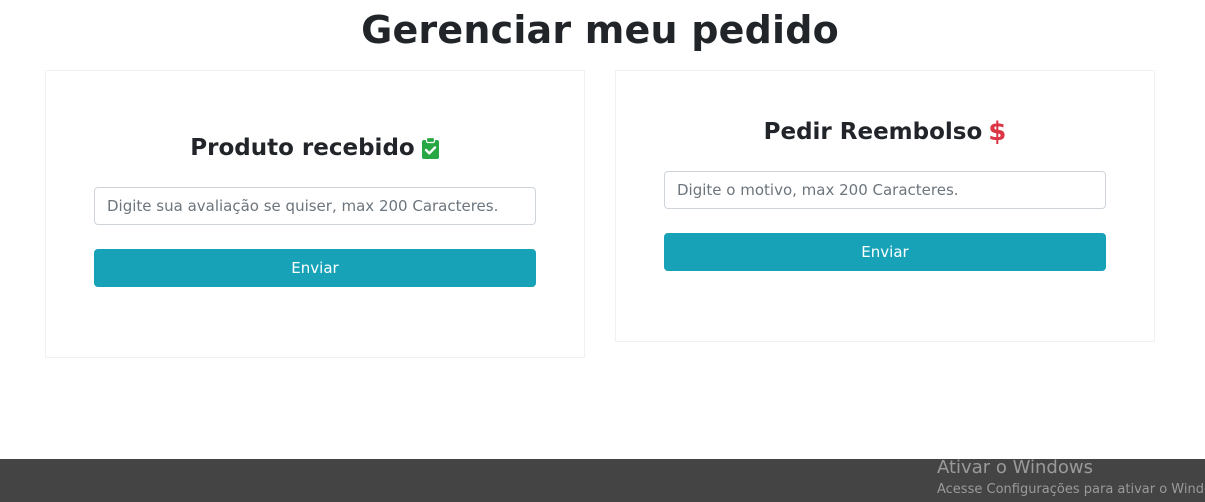 The height and width of the screenshot is (502, 1205). What do you see at coordinates (997, 132) in the screenshot?
I see `dollar-sign-icon: $` at bounding box center [997, 132].